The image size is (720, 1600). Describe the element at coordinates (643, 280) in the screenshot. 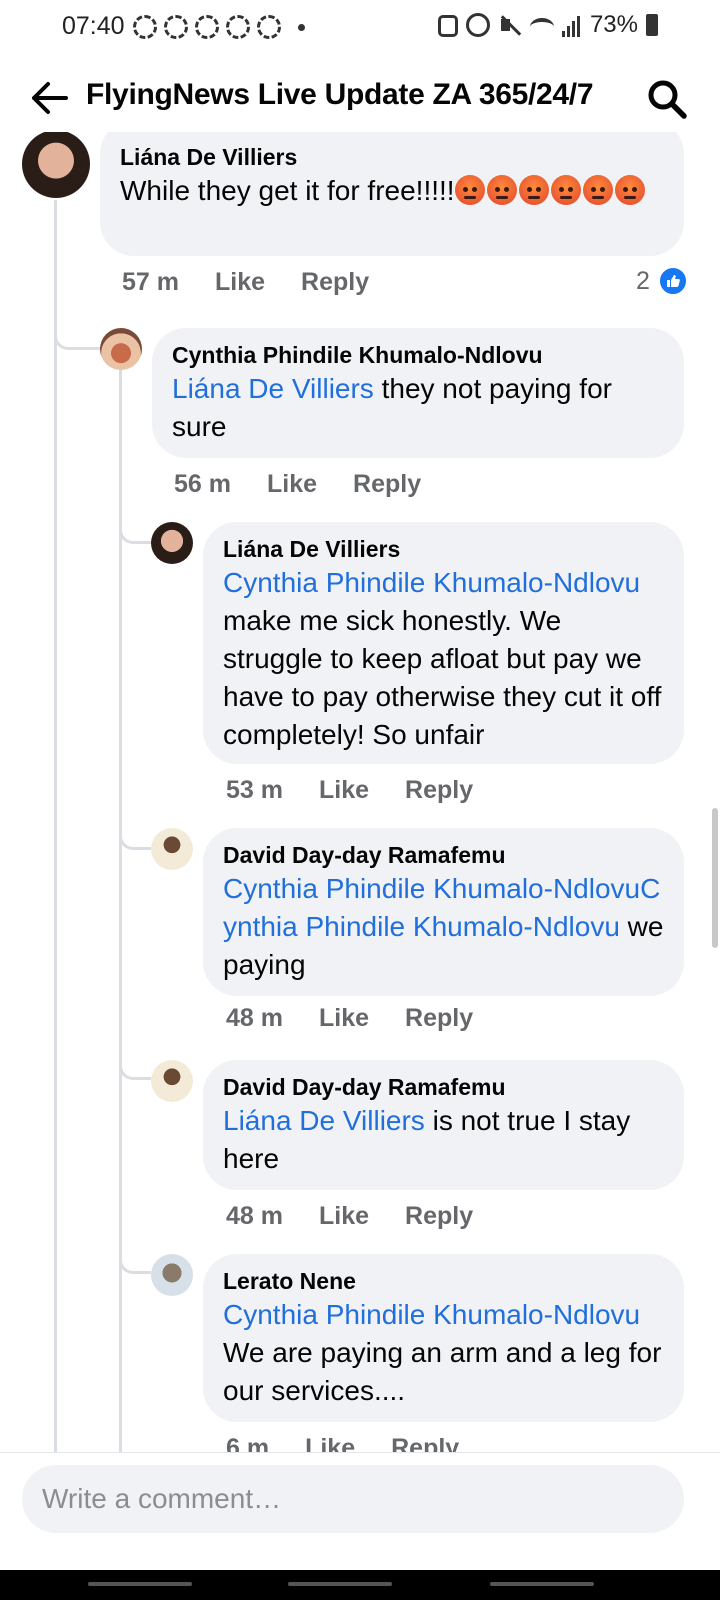

I see `reaction-number: 2` at that location.